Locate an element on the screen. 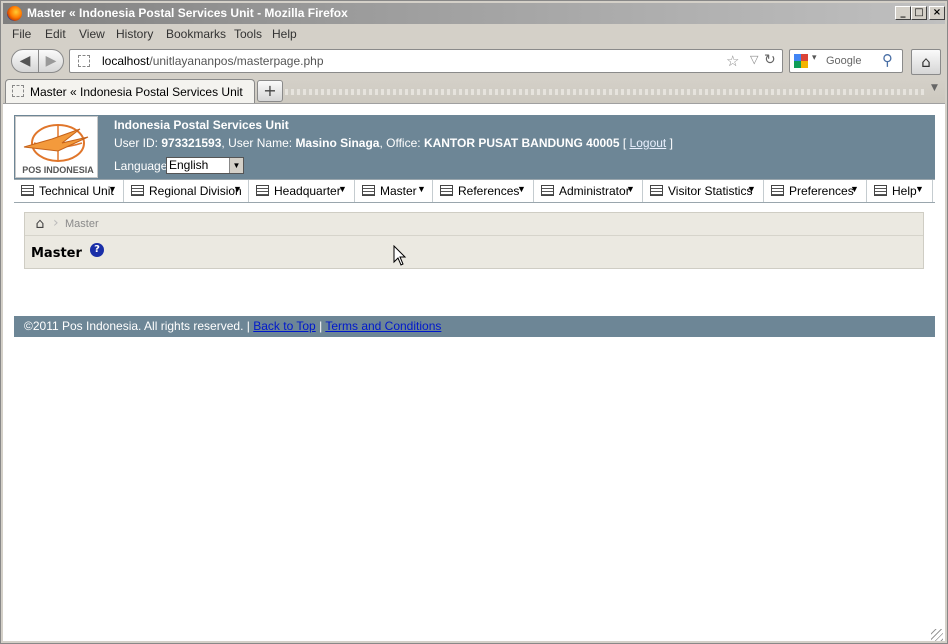 The image size is (948, 644). tab-favicon-icon is located at coordinates (18, 91).